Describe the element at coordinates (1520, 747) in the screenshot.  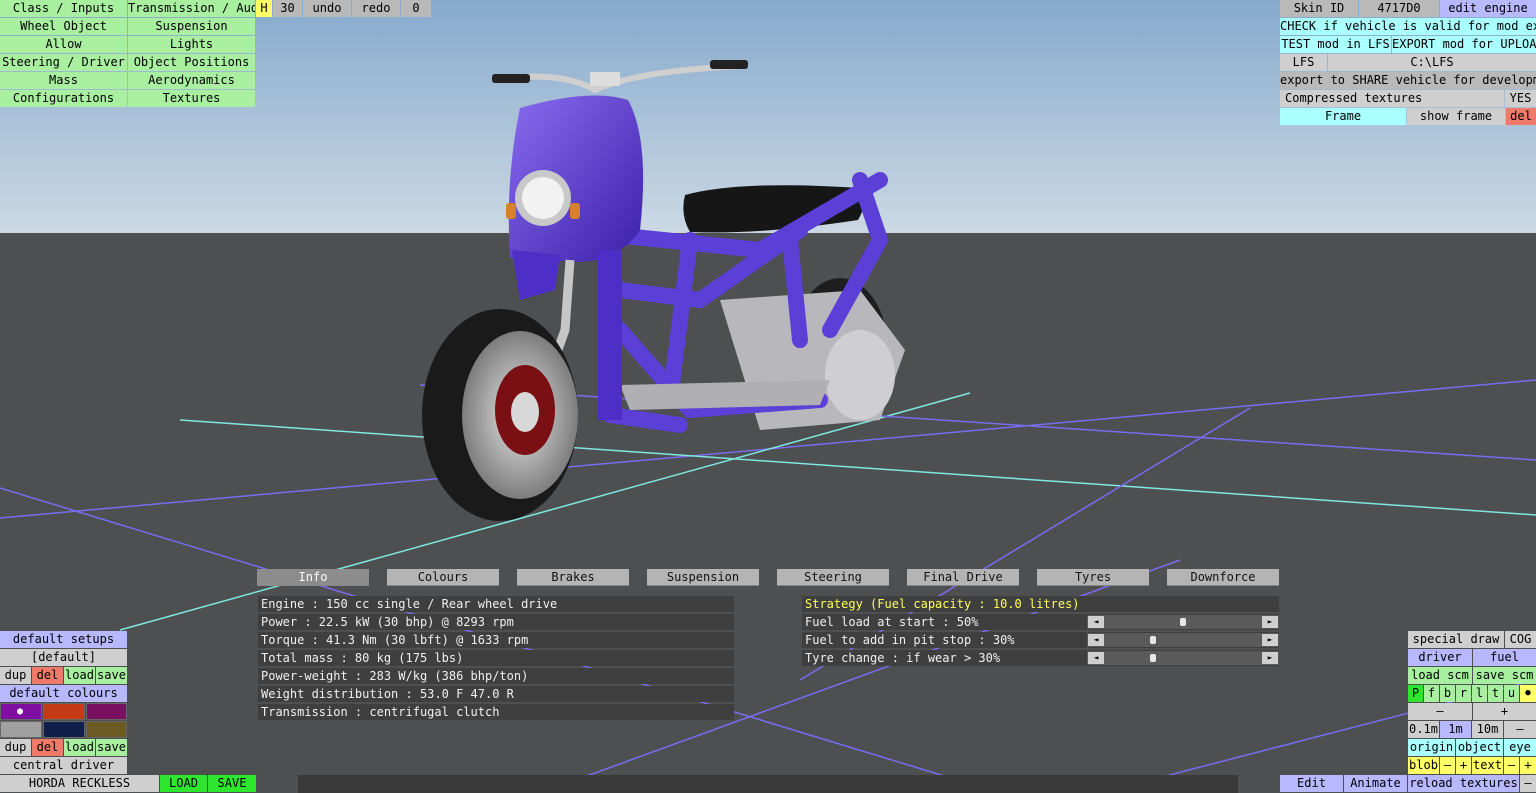
I see `view-eye-button: eye` at that location.